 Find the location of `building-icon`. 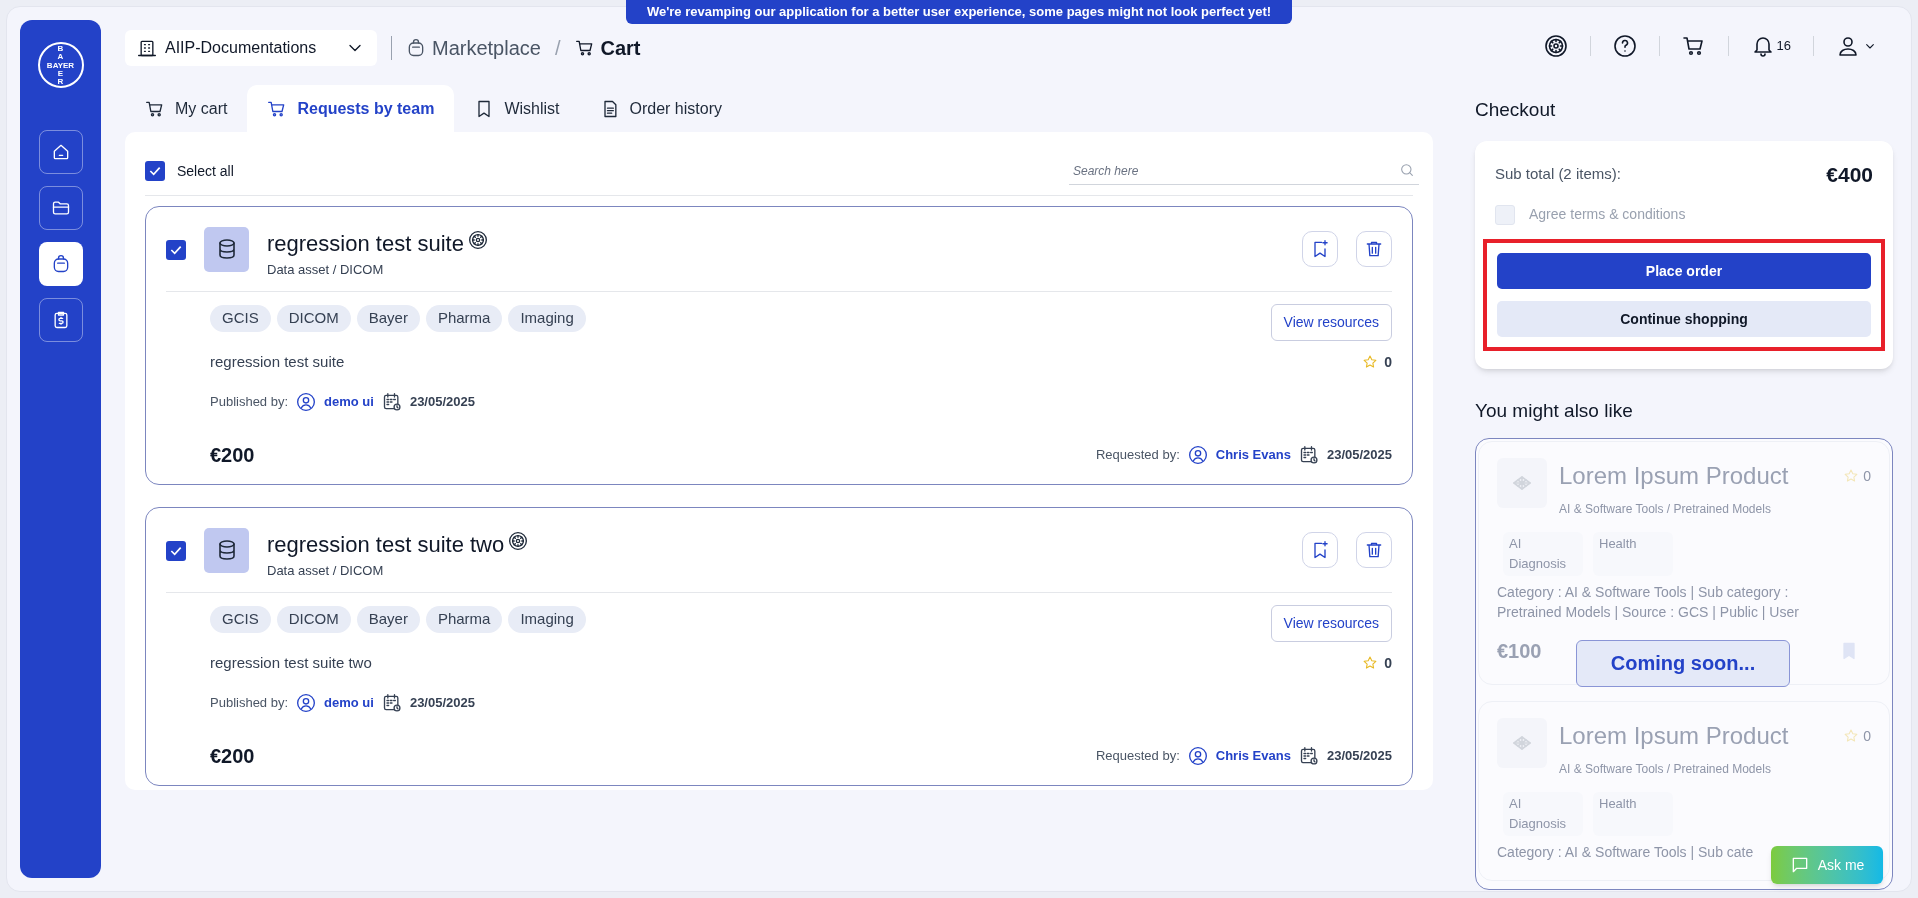

building-icon is located at coordinates (147, 48).